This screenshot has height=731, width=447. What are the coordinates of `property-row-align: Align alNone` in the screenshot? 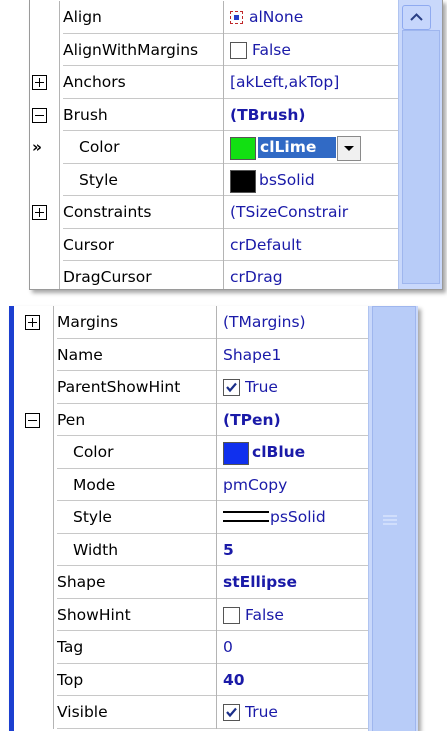 It's located at (236, 17).